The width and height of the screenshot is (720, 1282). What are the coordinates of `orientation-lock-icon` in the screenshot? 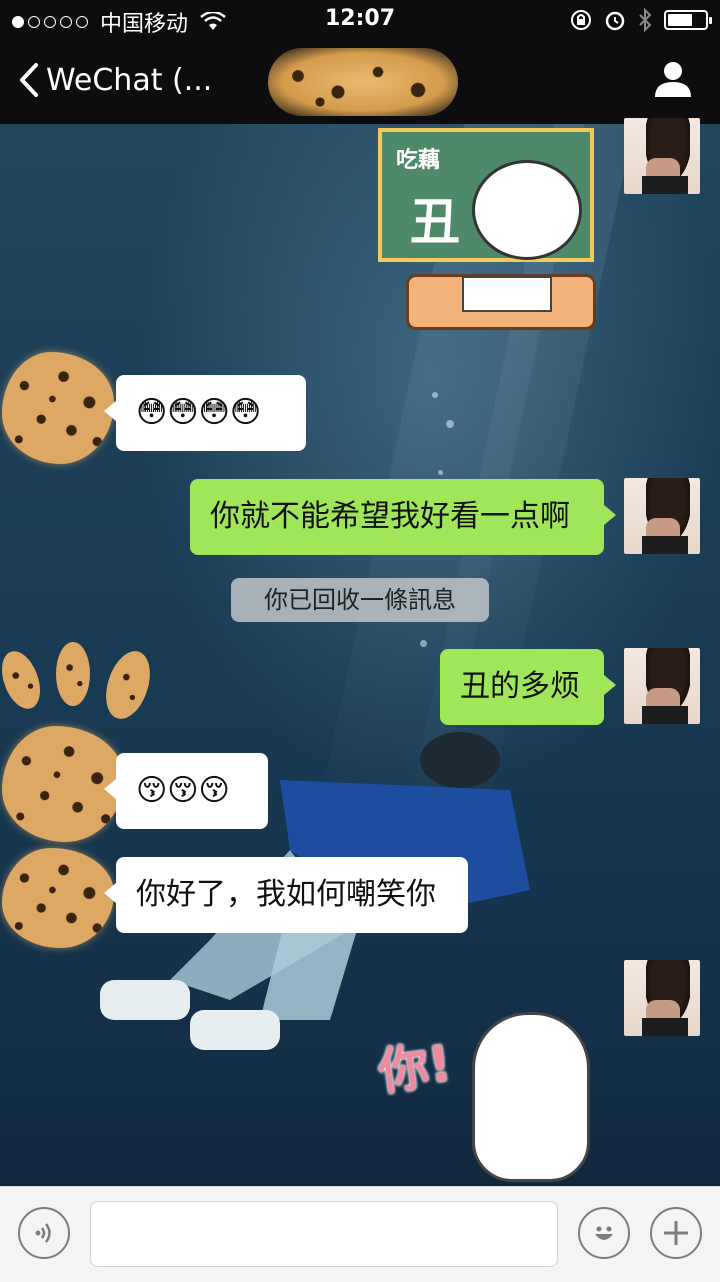 It's located at (581, 20).